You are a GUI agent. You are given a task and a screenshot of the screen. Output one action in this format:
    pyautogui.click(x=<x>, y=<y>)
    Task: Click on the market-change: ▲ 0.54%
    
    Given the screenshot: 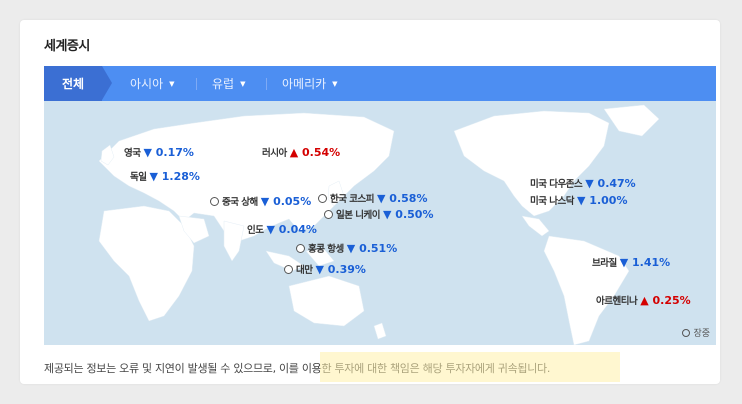 What is the action you would take?
    pyautogui.click(x=315, y=152)
    